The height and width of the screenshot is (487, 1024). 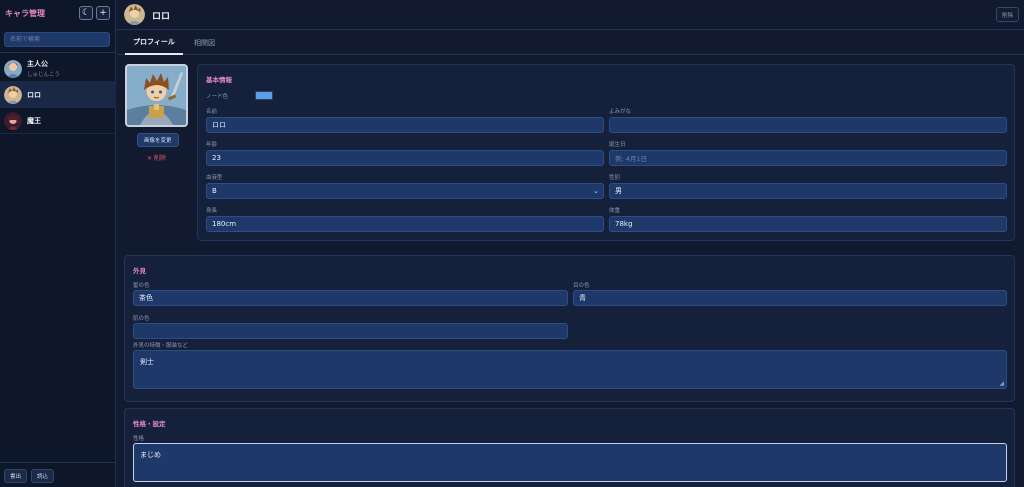 I want to click on blood-type-select: B ⌄, so click(x=405, y=191).